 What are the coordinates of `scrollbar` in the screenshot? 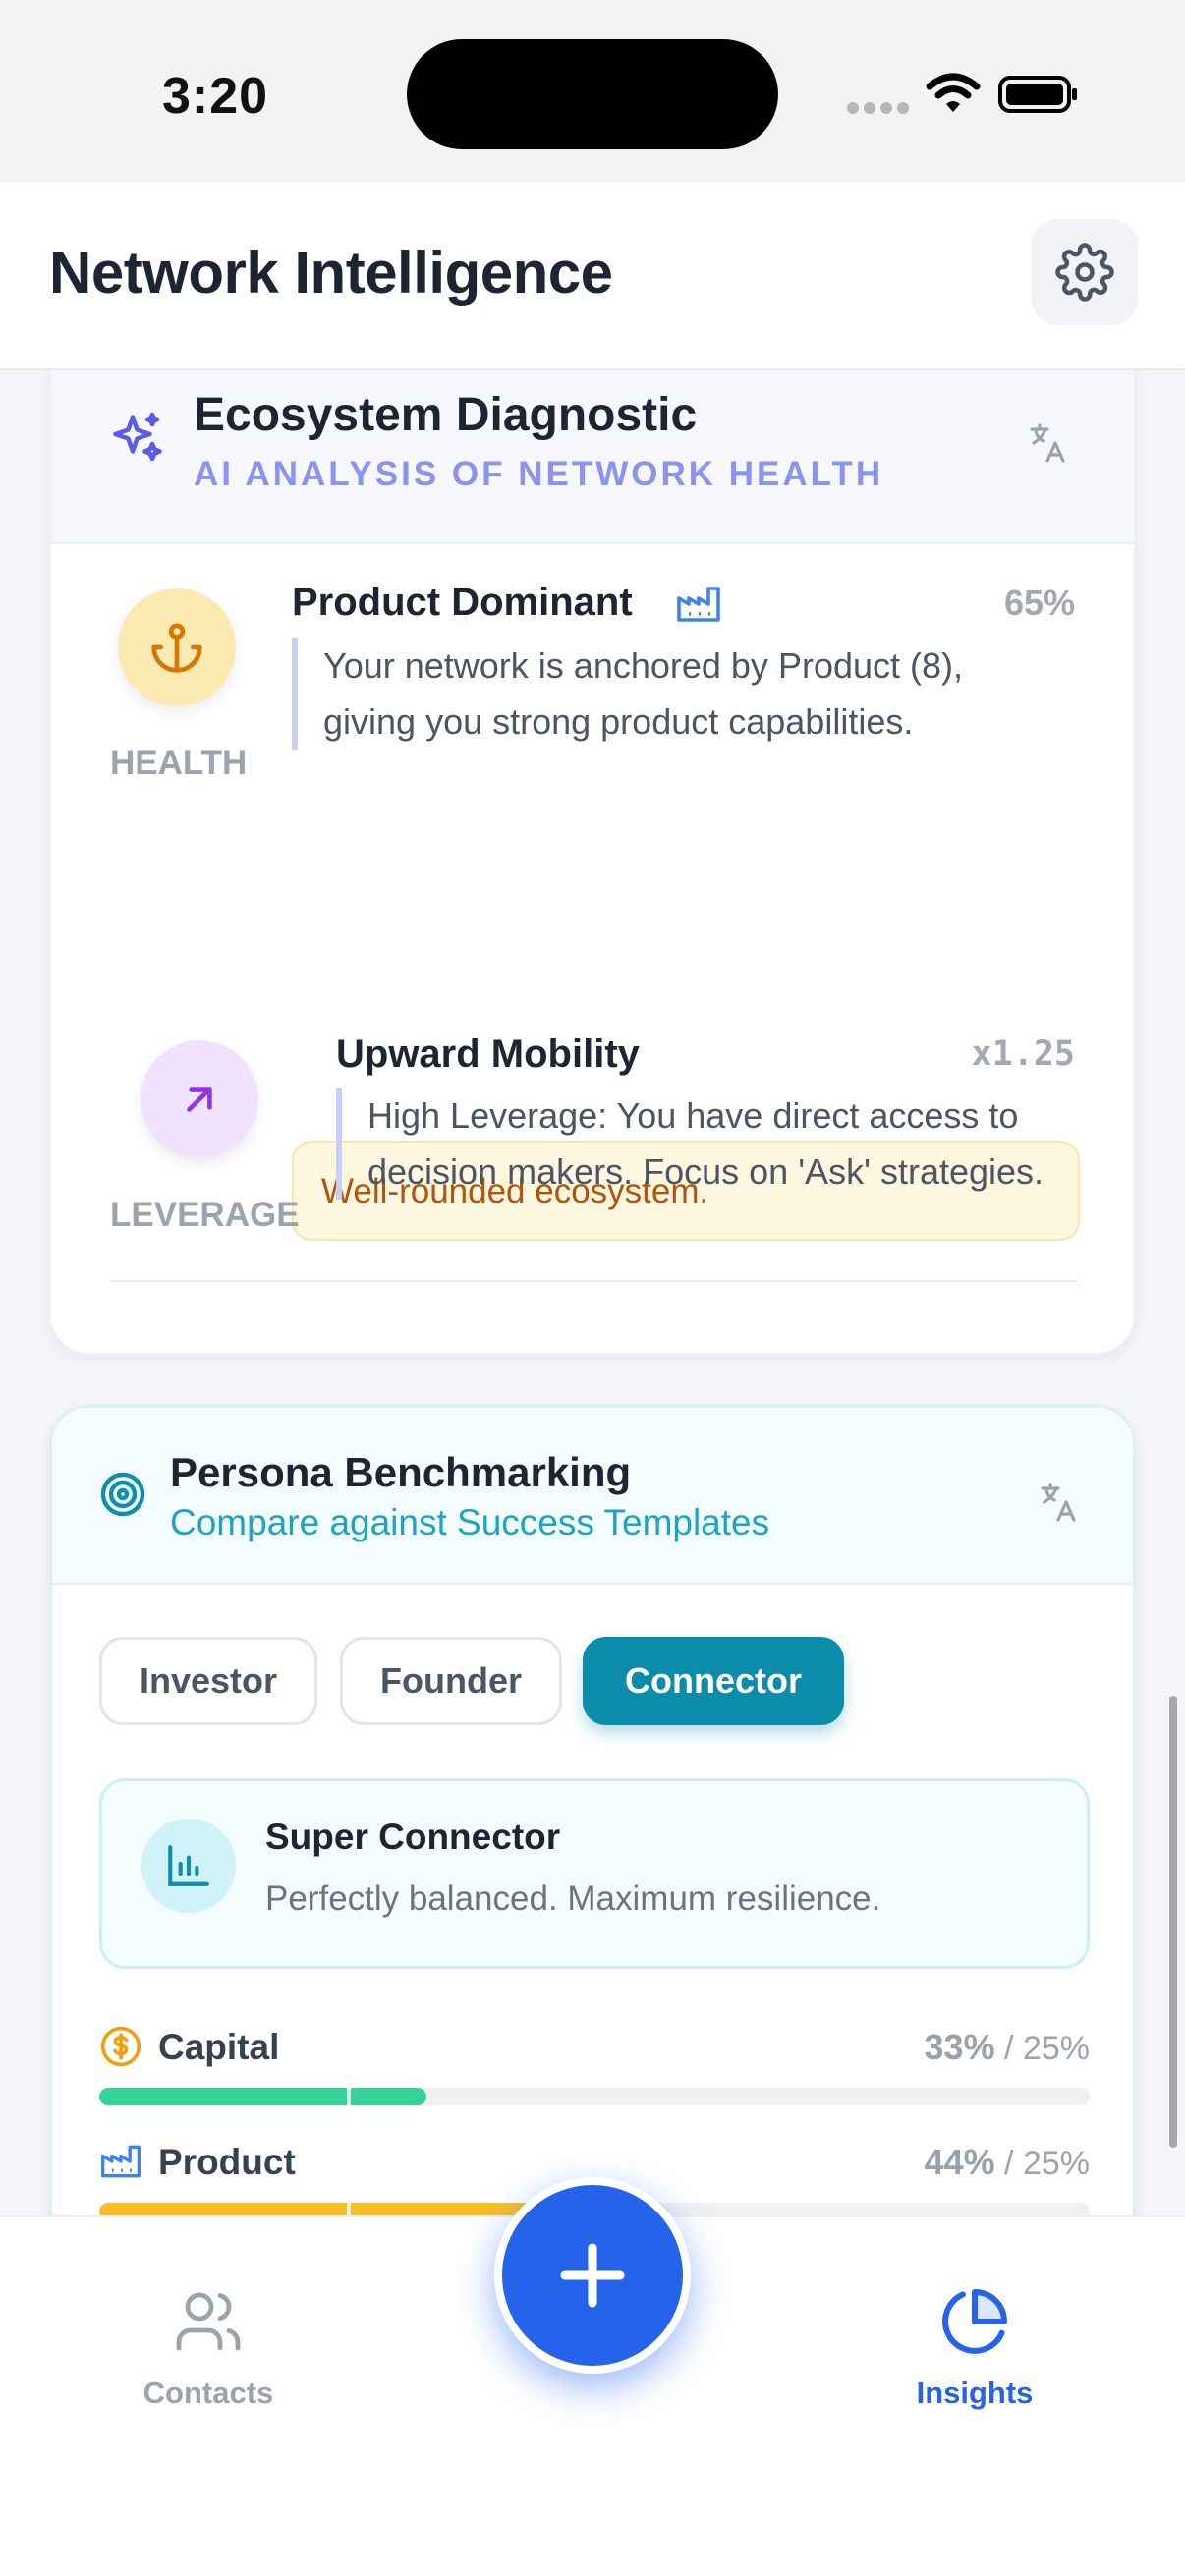 It's located at (1173, 1922).